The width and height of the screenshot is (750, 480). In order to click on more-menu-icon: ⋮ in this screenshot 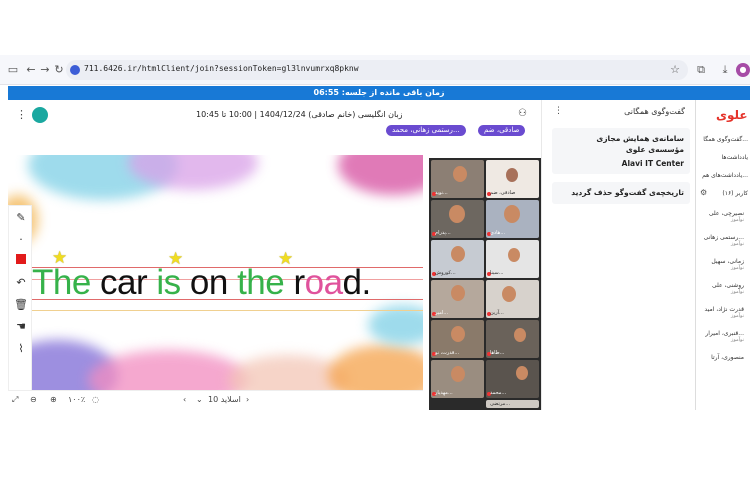, I will do `click(21, 114)`.